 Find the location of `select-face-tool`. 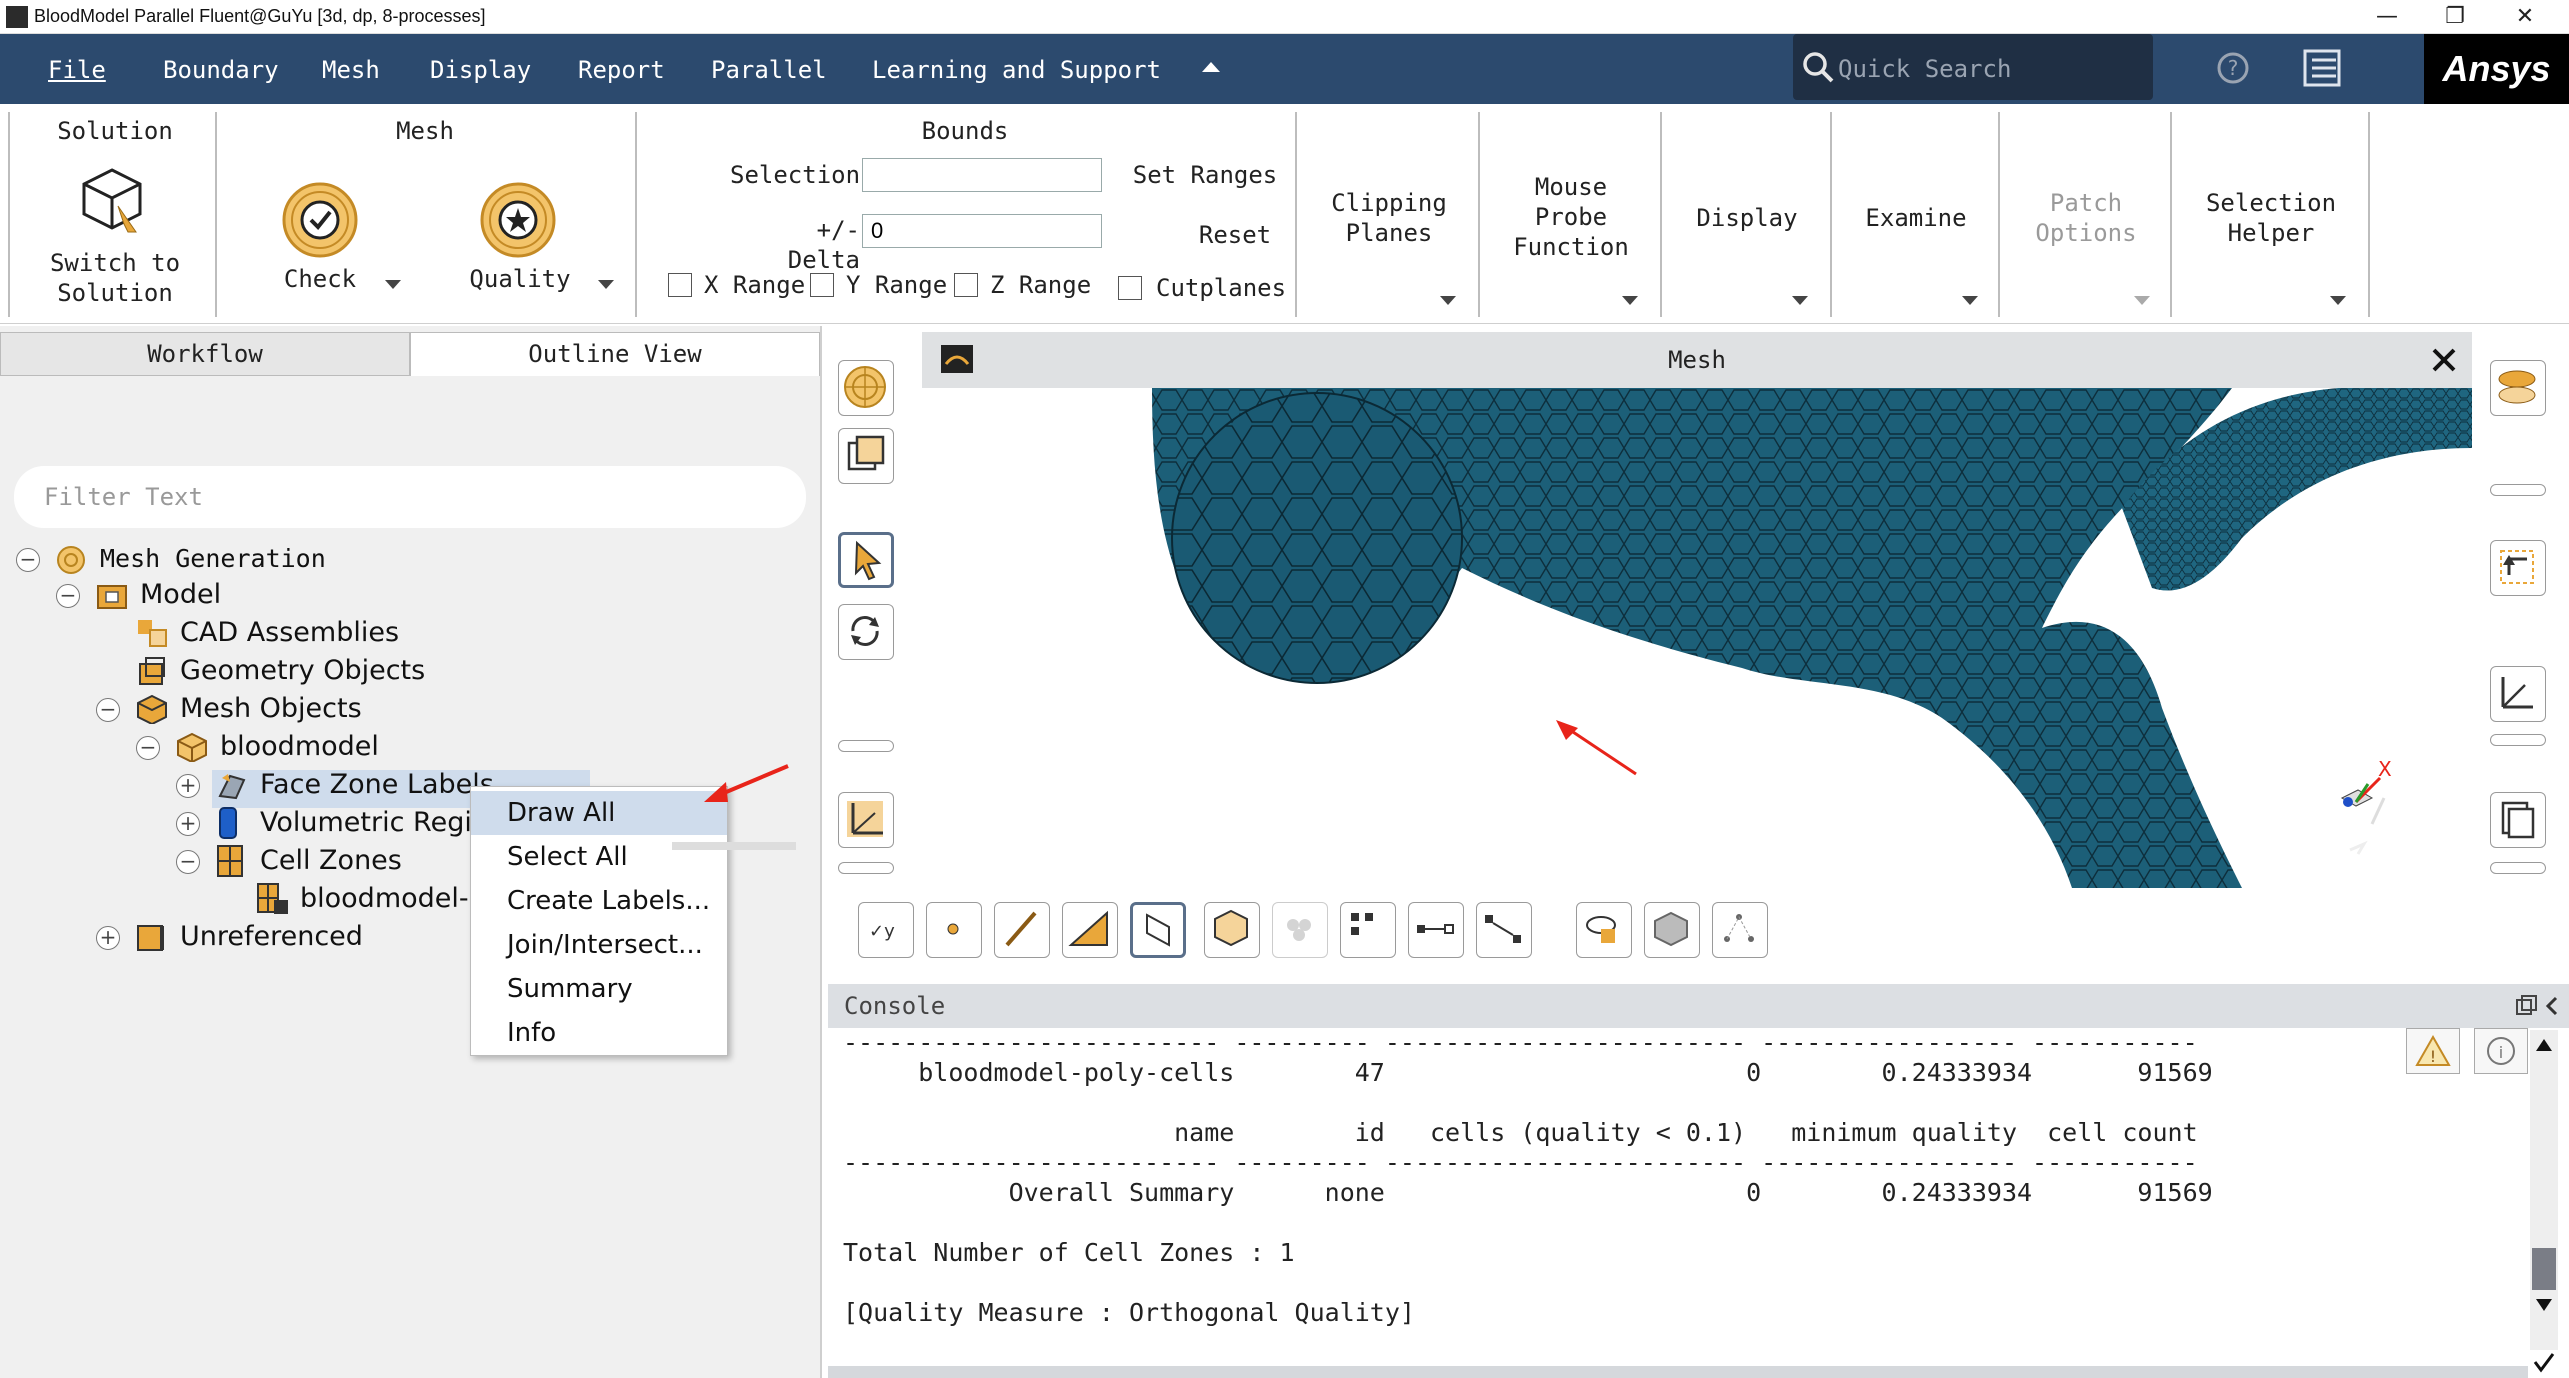

select-face-tool is located at coordinates (1090, 930).